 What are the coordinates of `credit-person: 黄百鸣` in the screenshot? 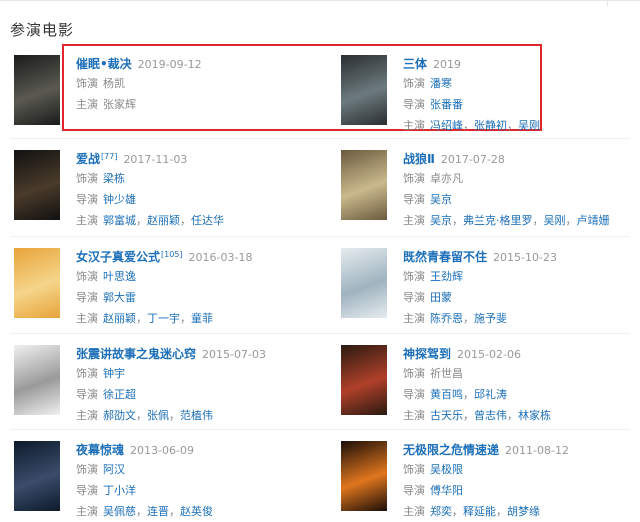 It's located at (446, 394).